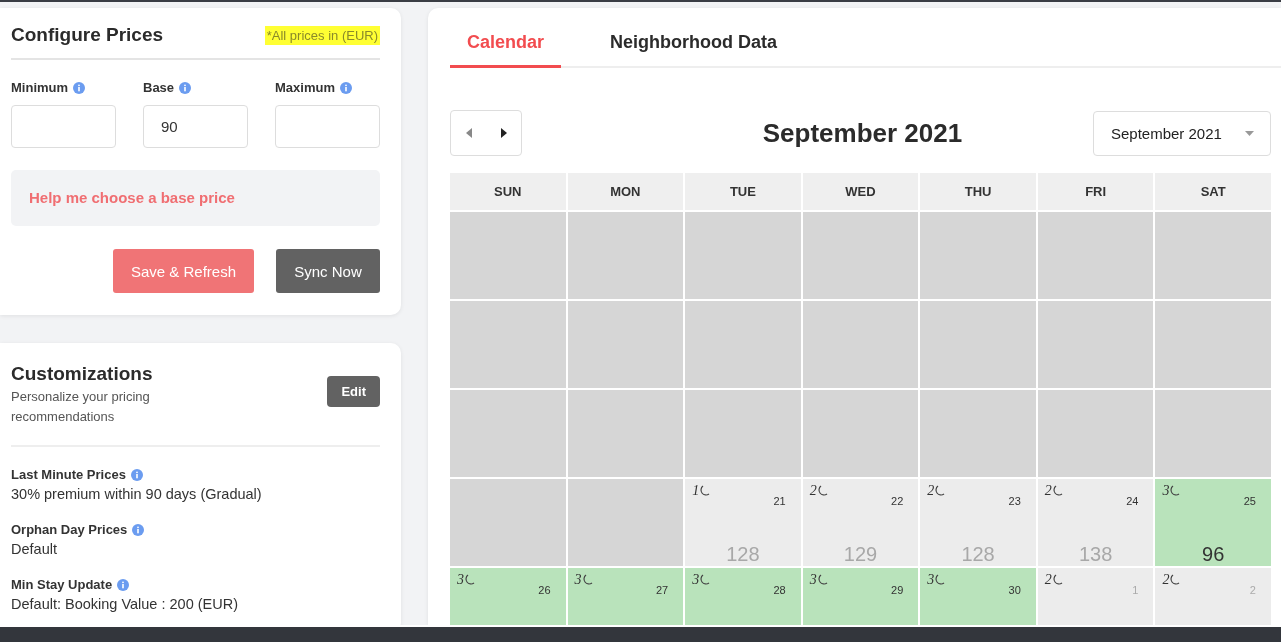 The height and width of the screenshot is (642, 1281). I want to click on day-cell: 2 1, so click(1095, 596).